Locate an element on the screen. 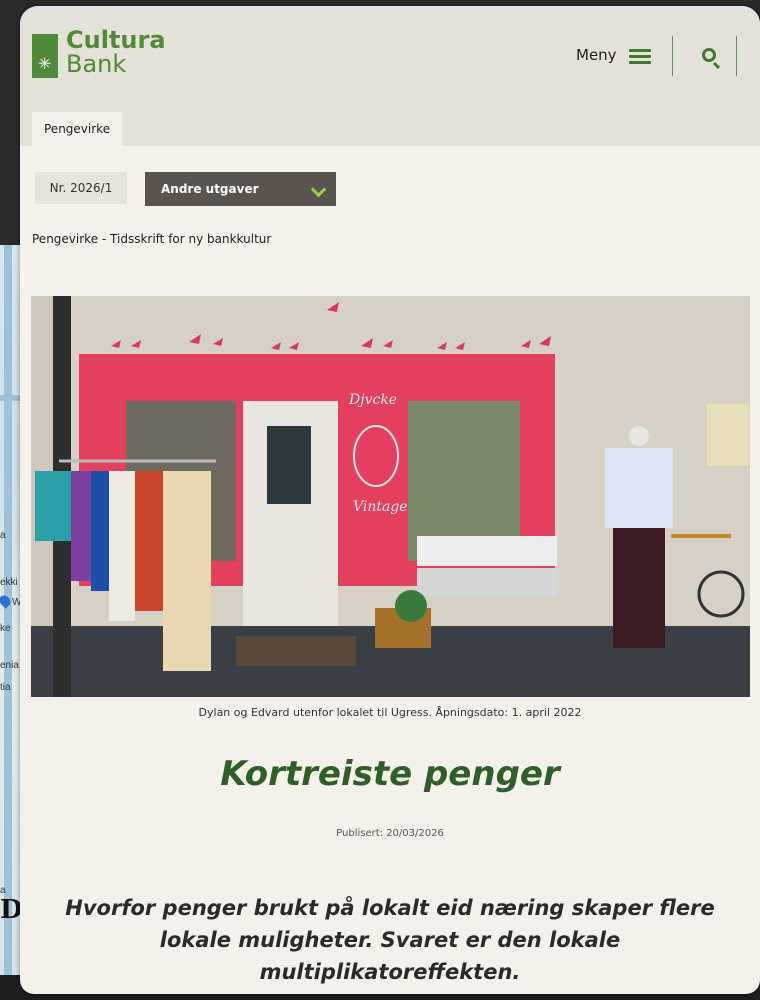  chevron-down-icon is located at coordinates (318, 189).